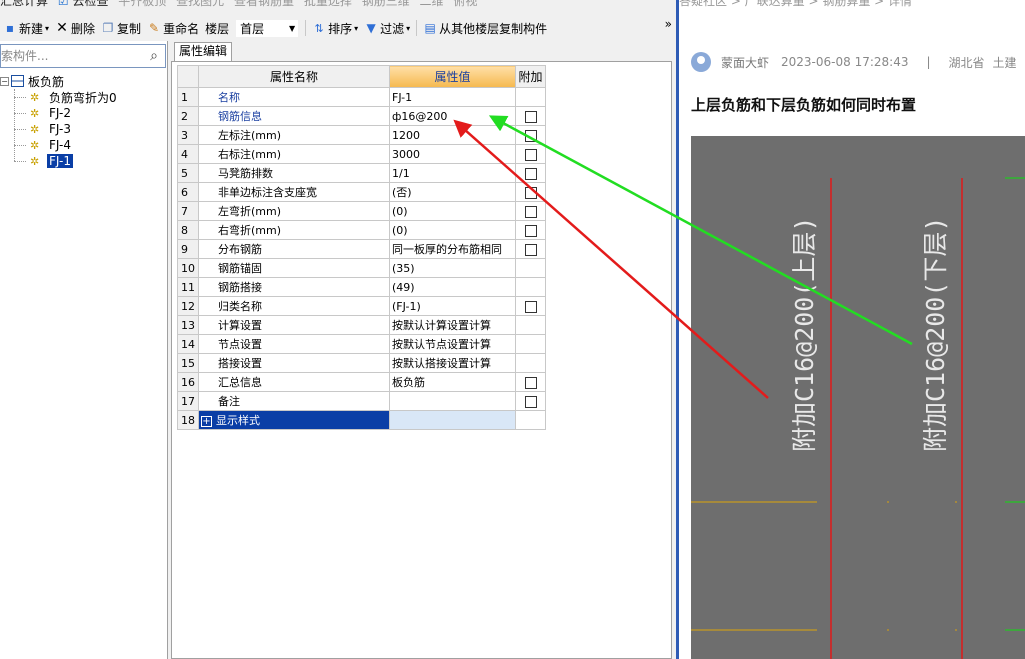 This screenshot has width=1025, height=659. Describe the element at coordinates (154, 56) in the screenshot. I see `search-icon: ⌕` at that location.